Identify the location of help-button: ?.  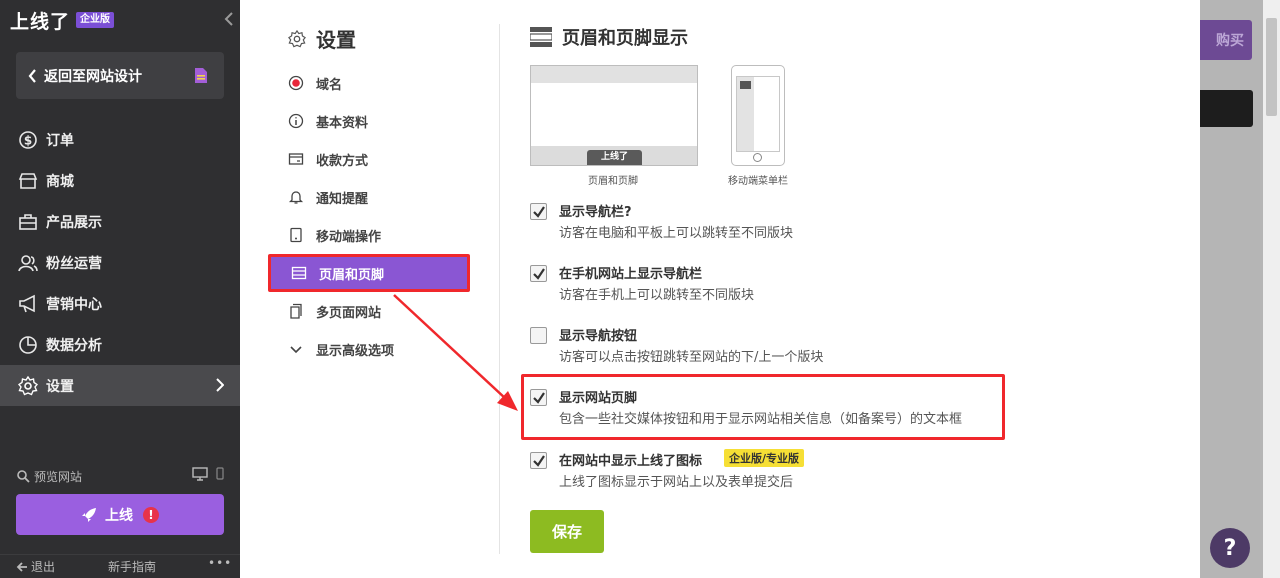
(1230, 548).